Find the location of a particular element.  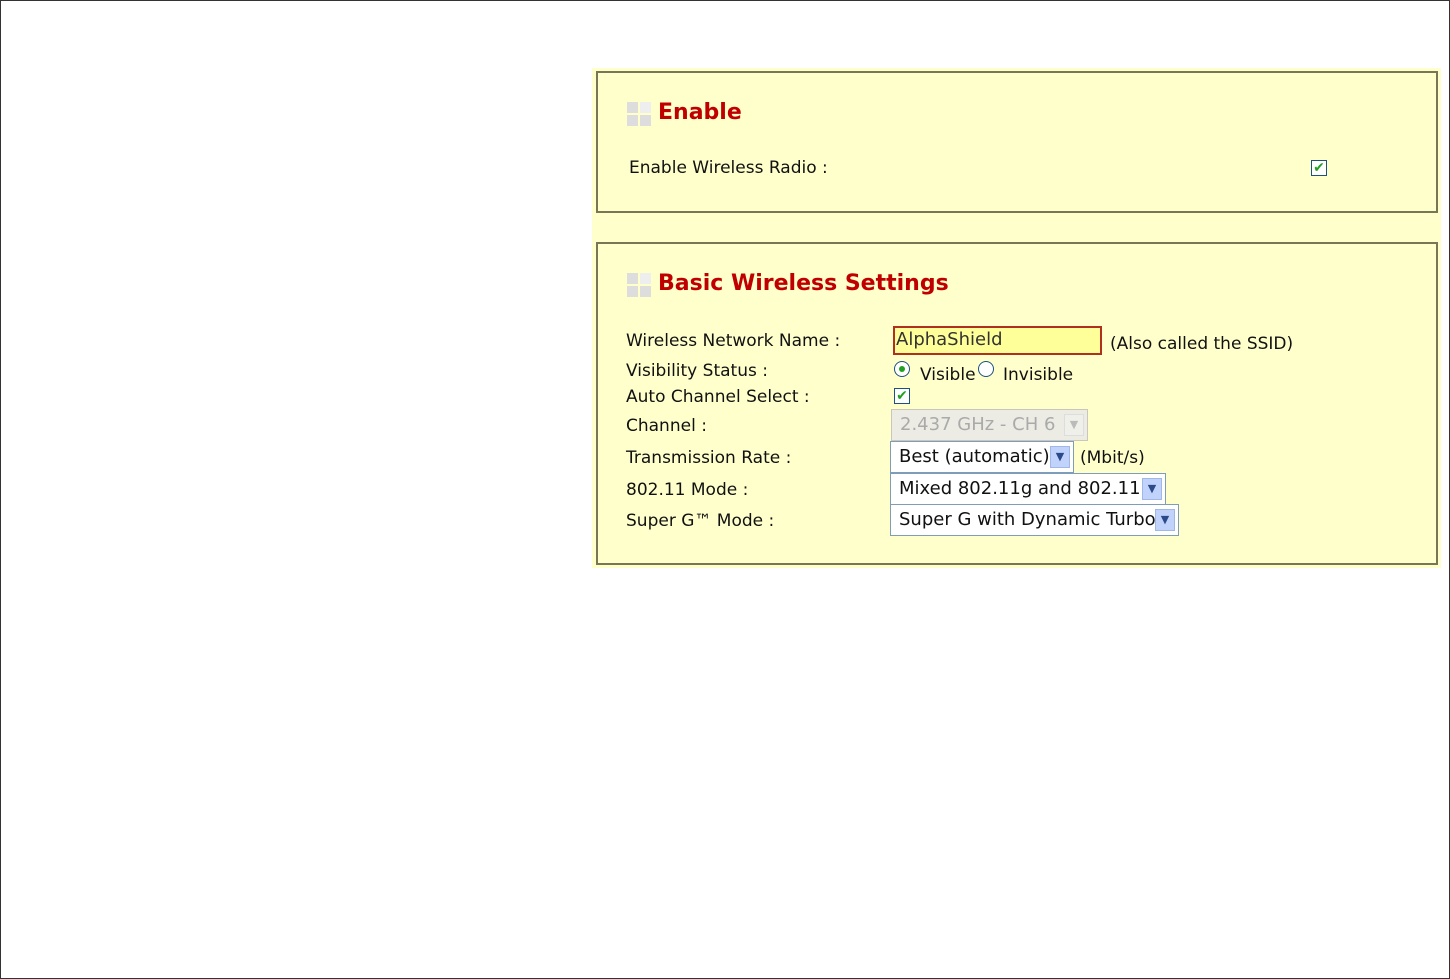

section-title: Enable is located at coordinates (700, 112).